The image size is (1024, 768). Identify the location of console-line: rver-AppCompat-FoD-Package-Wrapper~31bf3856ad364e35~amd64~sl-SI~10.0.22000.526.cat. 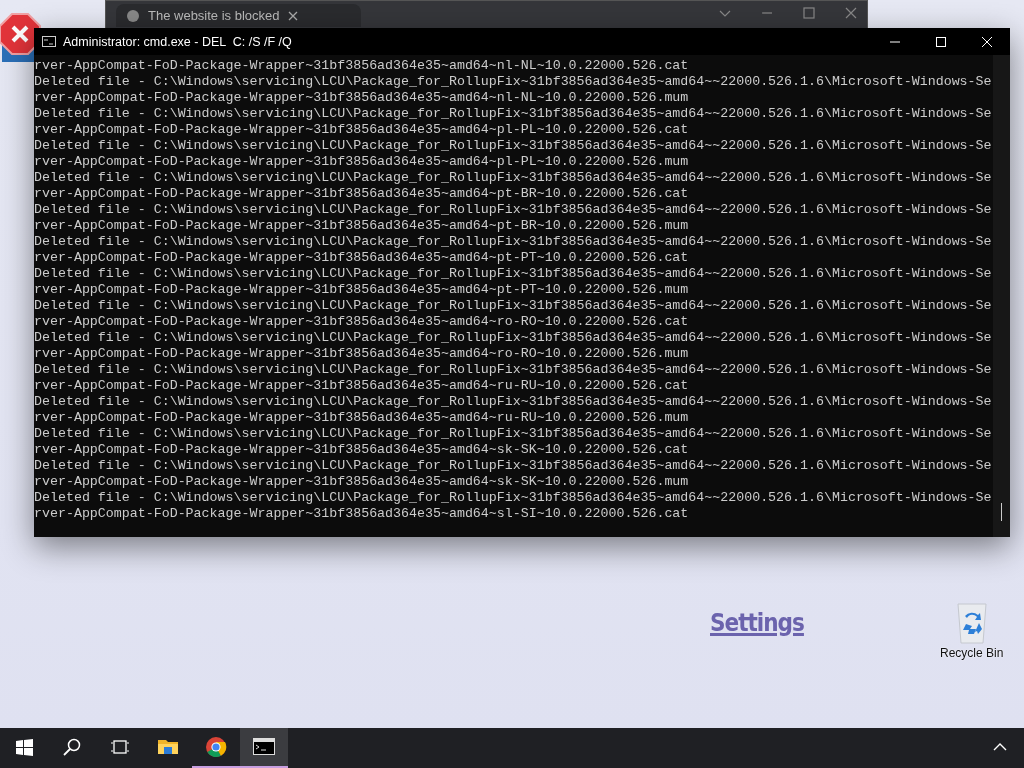
(362, 514).